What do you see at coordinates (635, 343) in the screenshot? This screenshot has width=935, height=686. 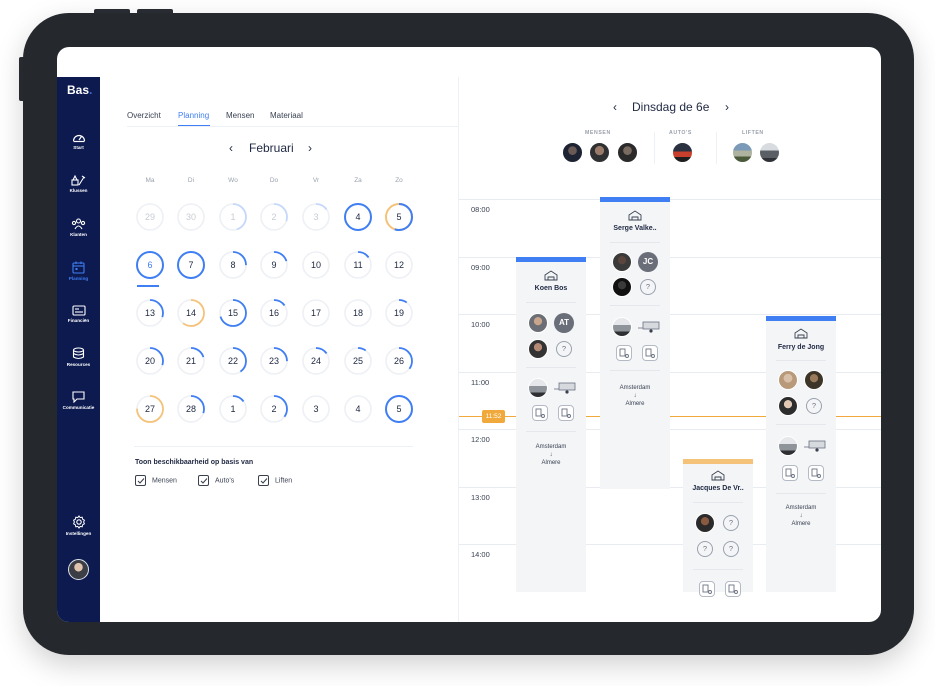 I see `job-card: Serge Valke.. JC Amsterdam ↓ Almere` at bounding box center [635, 343].